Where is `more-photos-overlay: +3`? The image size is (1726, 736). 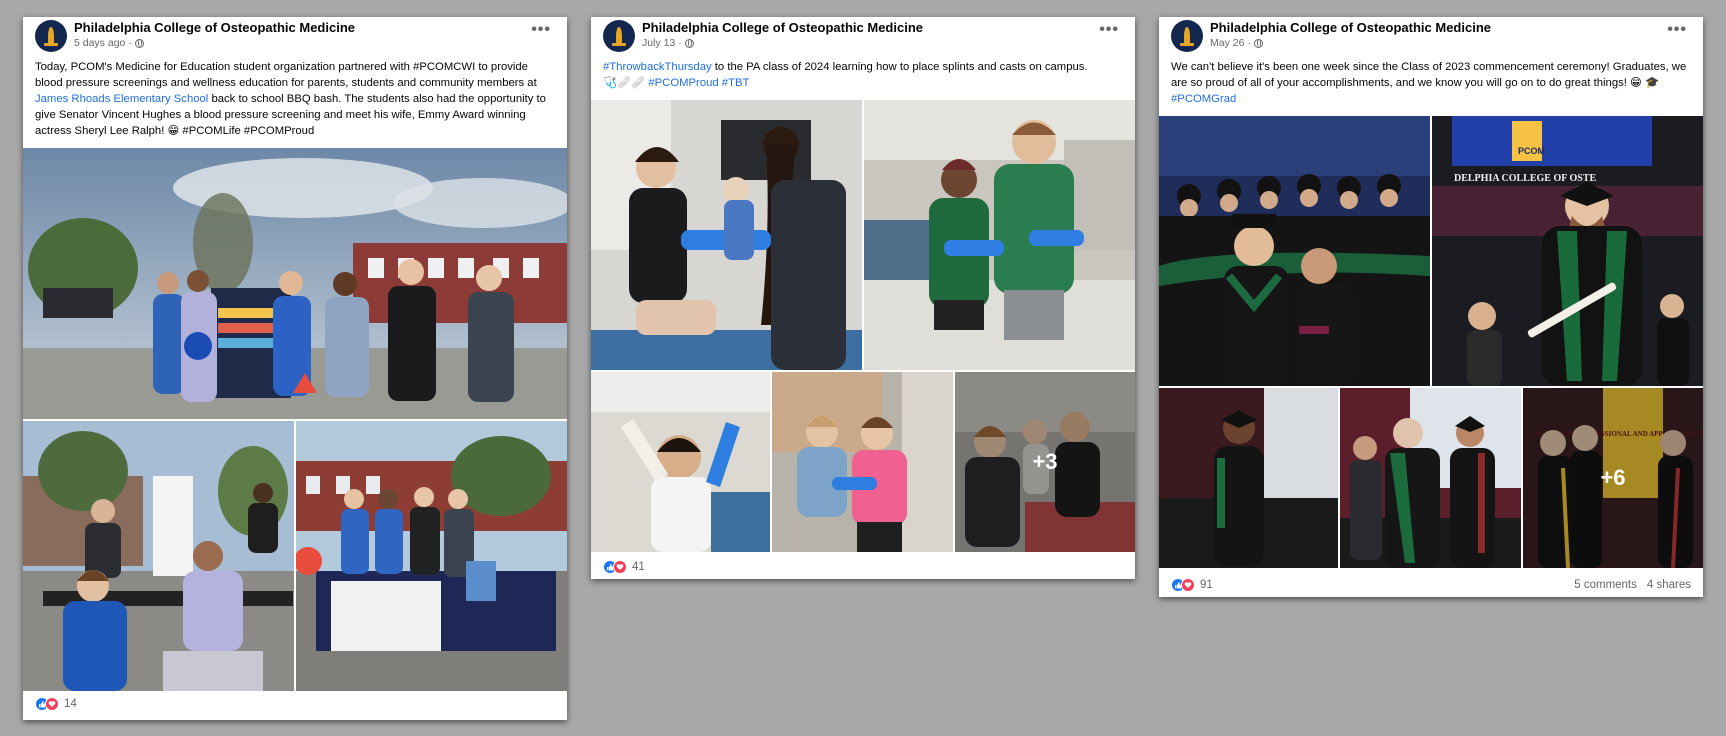
more-photos-overlay: +3 is located at coordinates (1045, 462).